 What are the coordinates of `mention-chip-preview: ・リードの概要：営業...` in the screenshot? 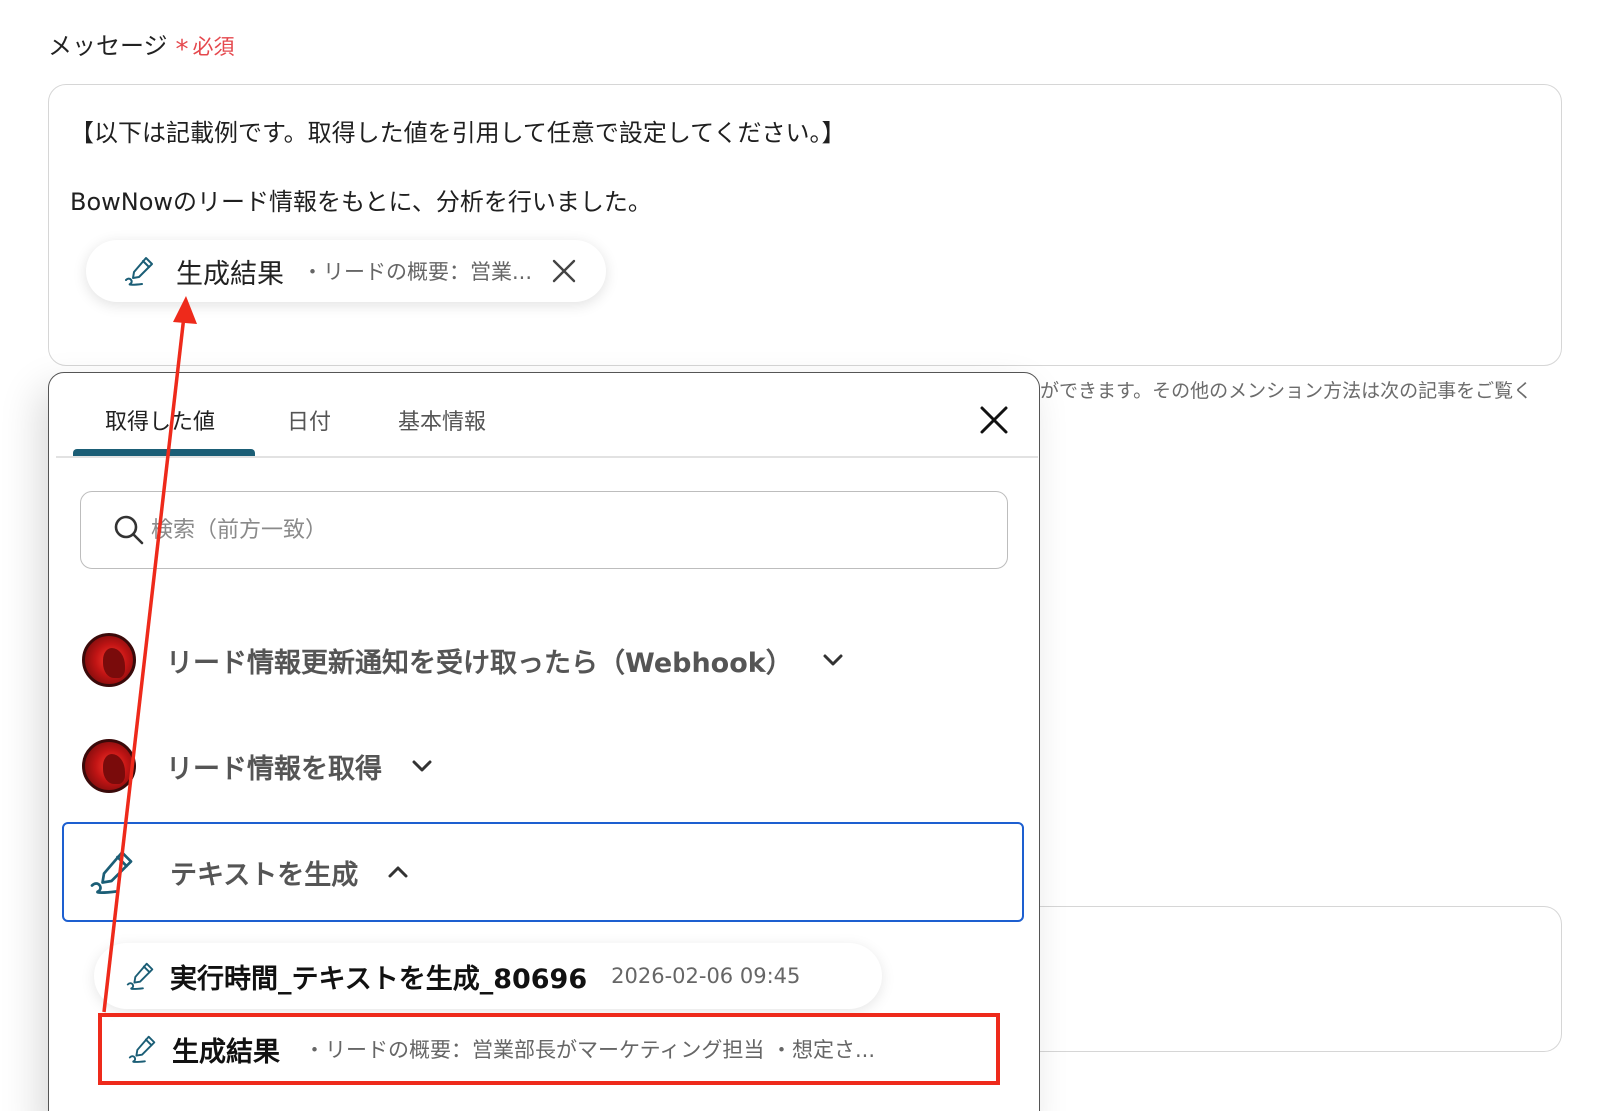 It's located at (417, 272).